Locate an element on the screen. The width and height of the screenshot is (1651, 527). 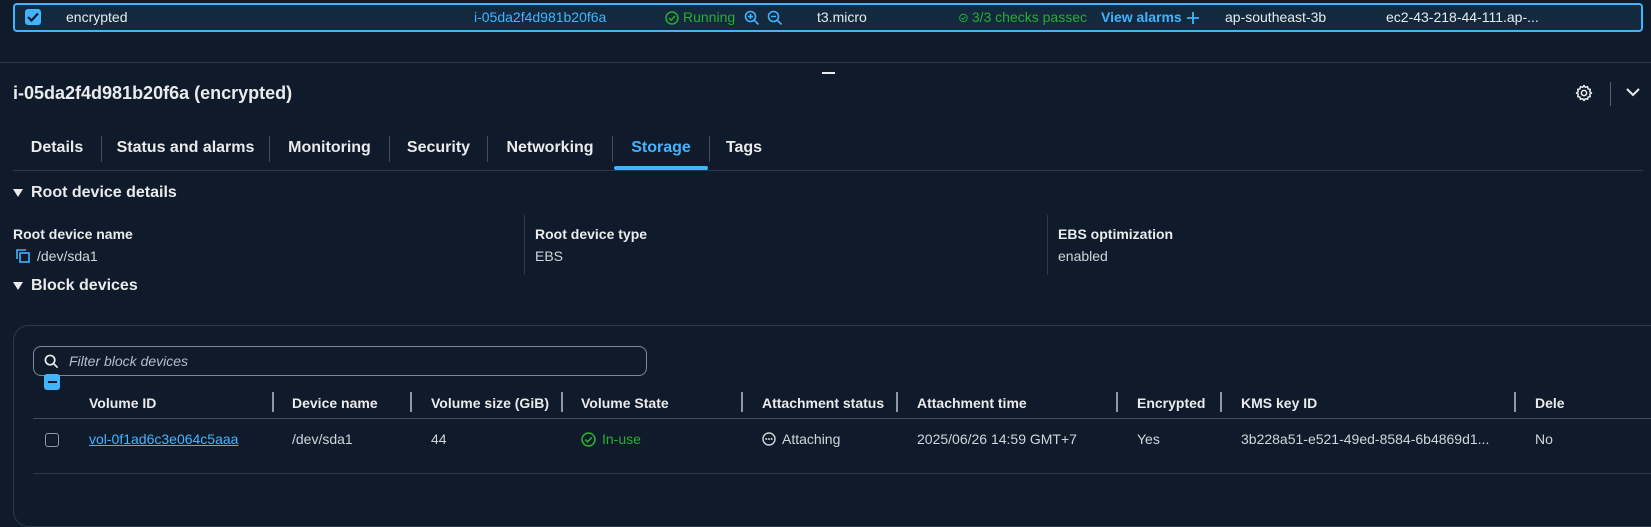
availability-zone: ap-southeast-3b is located at coordinates (1276, 17).